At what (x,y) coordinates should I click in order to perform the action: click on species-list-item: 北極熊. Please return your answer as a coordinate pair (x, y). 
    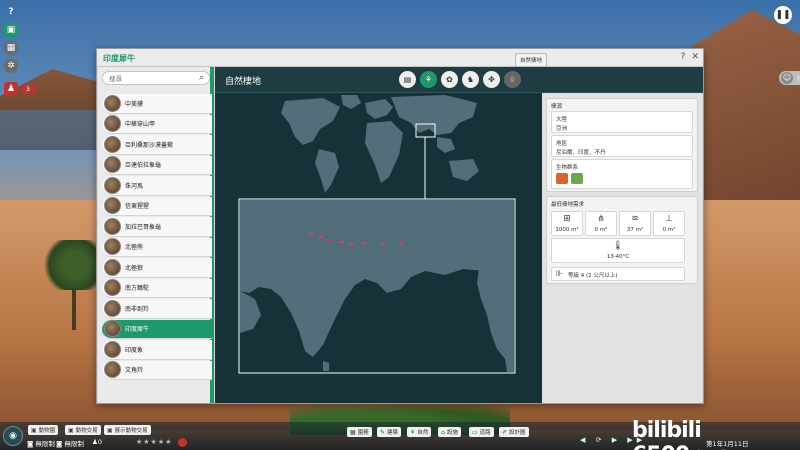
    Looking at the image, I should click on (157, 247).